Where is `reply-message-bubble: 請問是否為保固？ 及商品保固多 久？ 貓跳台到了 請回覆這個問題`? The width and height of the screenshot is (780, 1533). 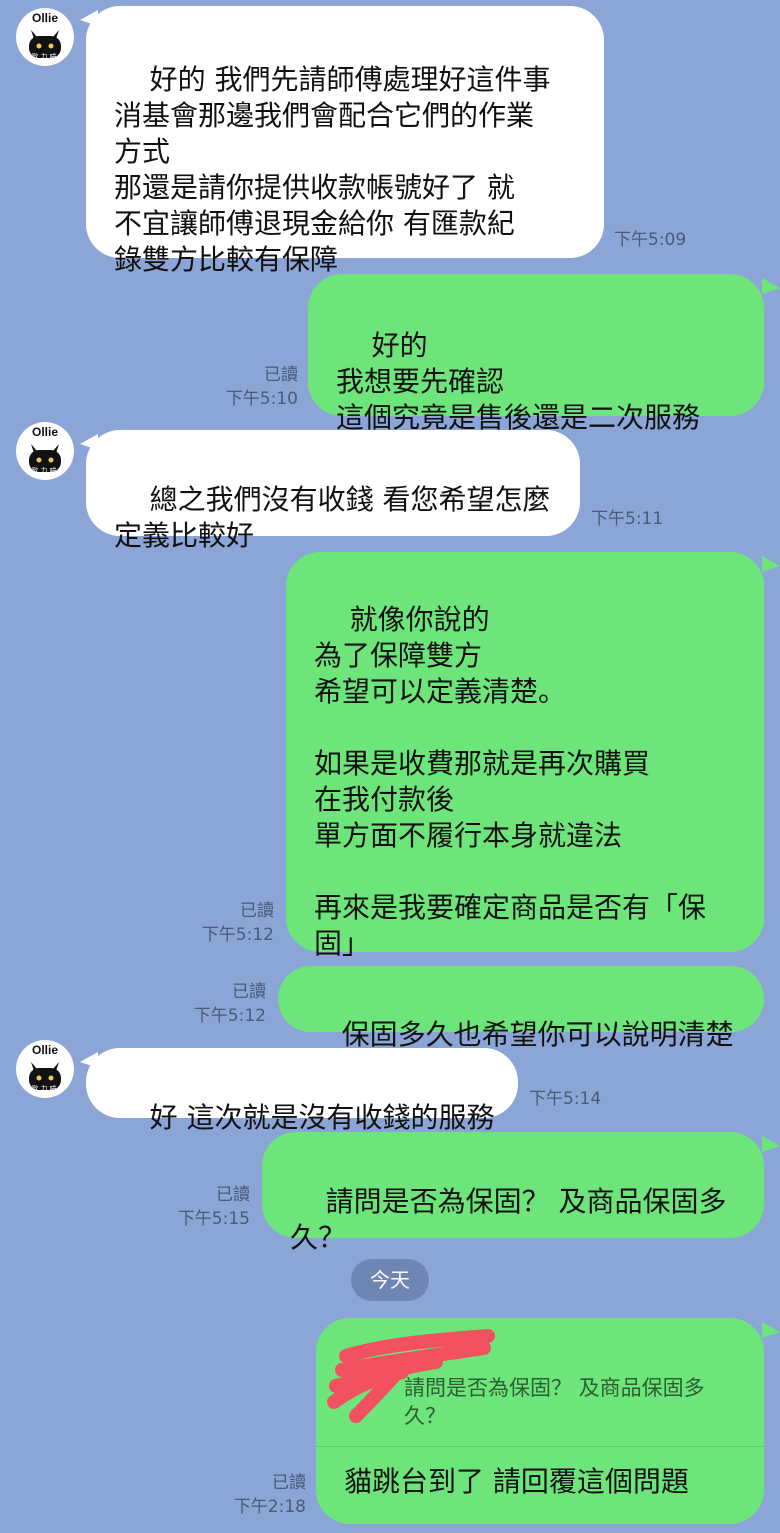
reply-message-bubble: 請問是否為保固？ 及商品保固多 久？ 貓跳台到了 請回覆這個問題 is located at coordinates (540, 1421).